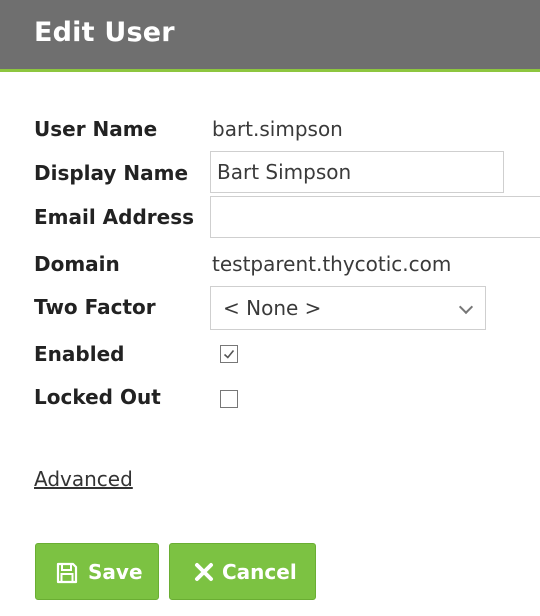 The width and height of the screenshot is (540, 616). I want to click on display-name-label: Display Name, so click(111, 173).